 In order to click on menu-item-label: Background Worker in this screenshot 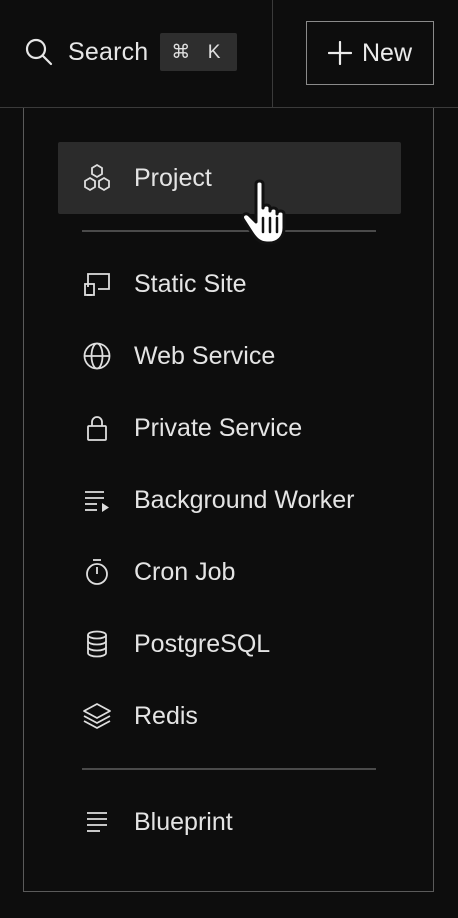, I will do `click(244, 499)`.